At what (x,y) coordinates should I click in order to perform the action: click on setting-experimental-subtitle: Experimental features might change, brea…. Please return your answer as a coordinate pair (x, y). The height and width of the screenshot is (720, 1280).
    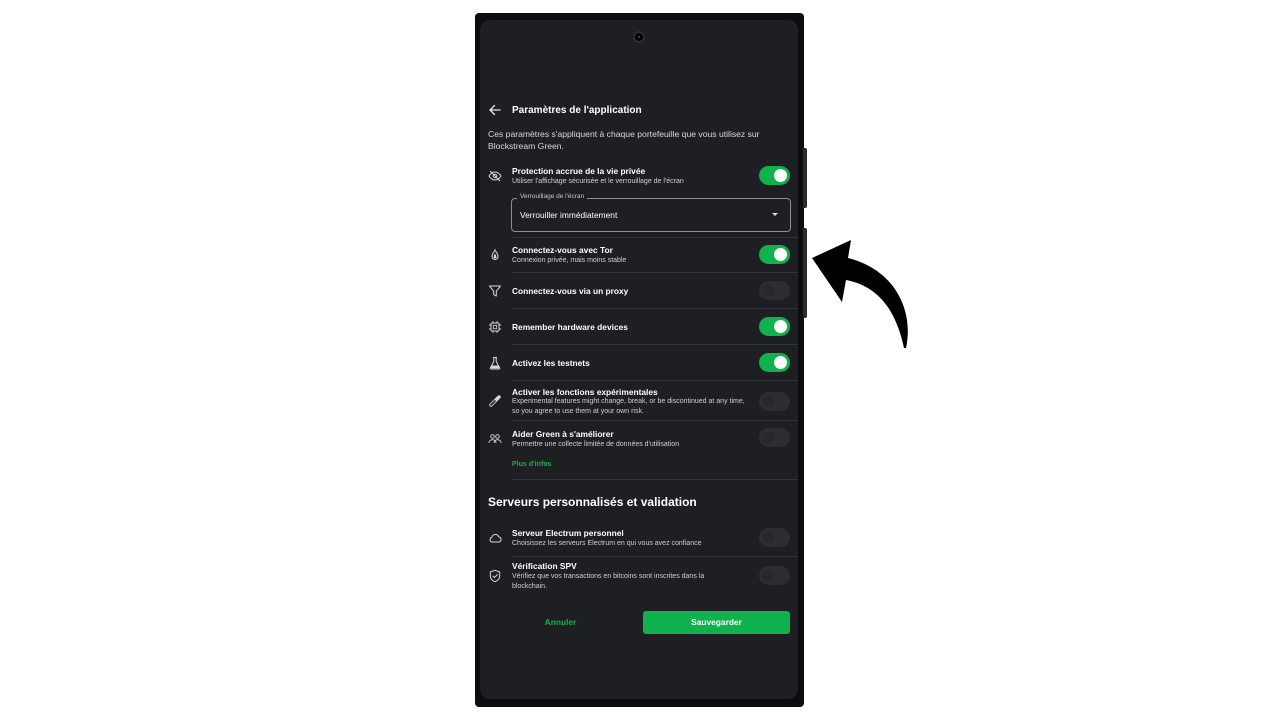
    Looking at the image, I should click on (628, 406).